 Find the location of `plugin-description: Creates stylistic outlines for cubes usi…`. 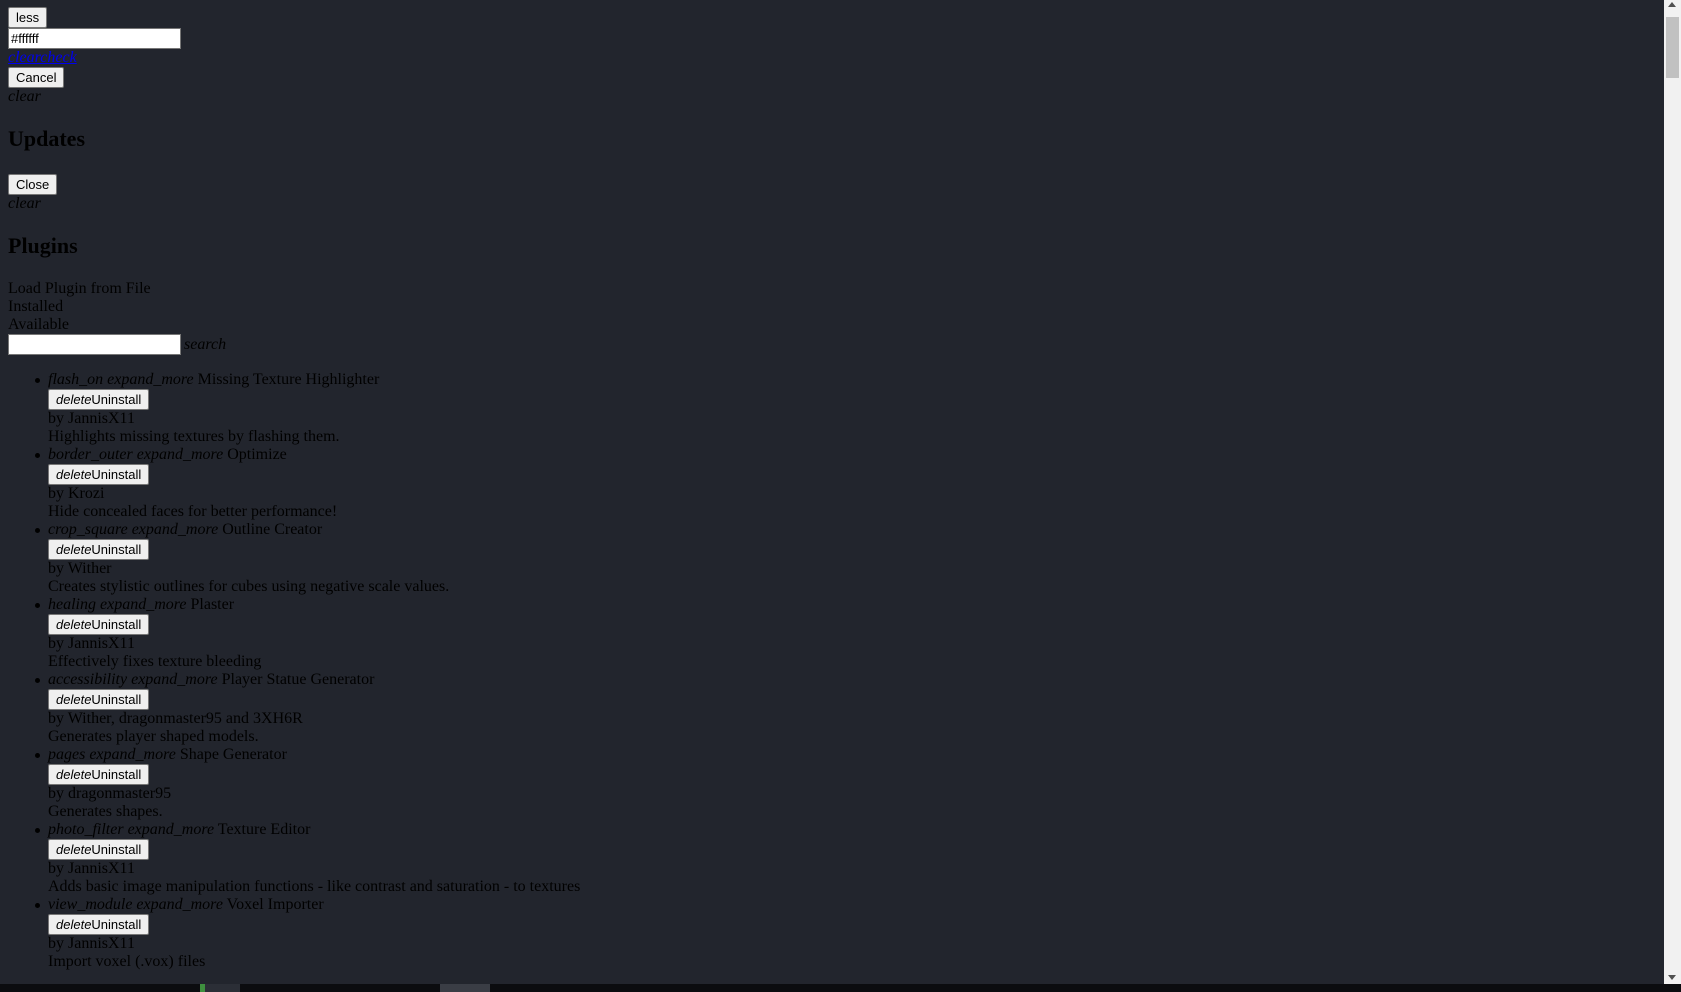

plugin-description: Creates stylistic outlines for cubes usi… is located at coordinates (249, 586).